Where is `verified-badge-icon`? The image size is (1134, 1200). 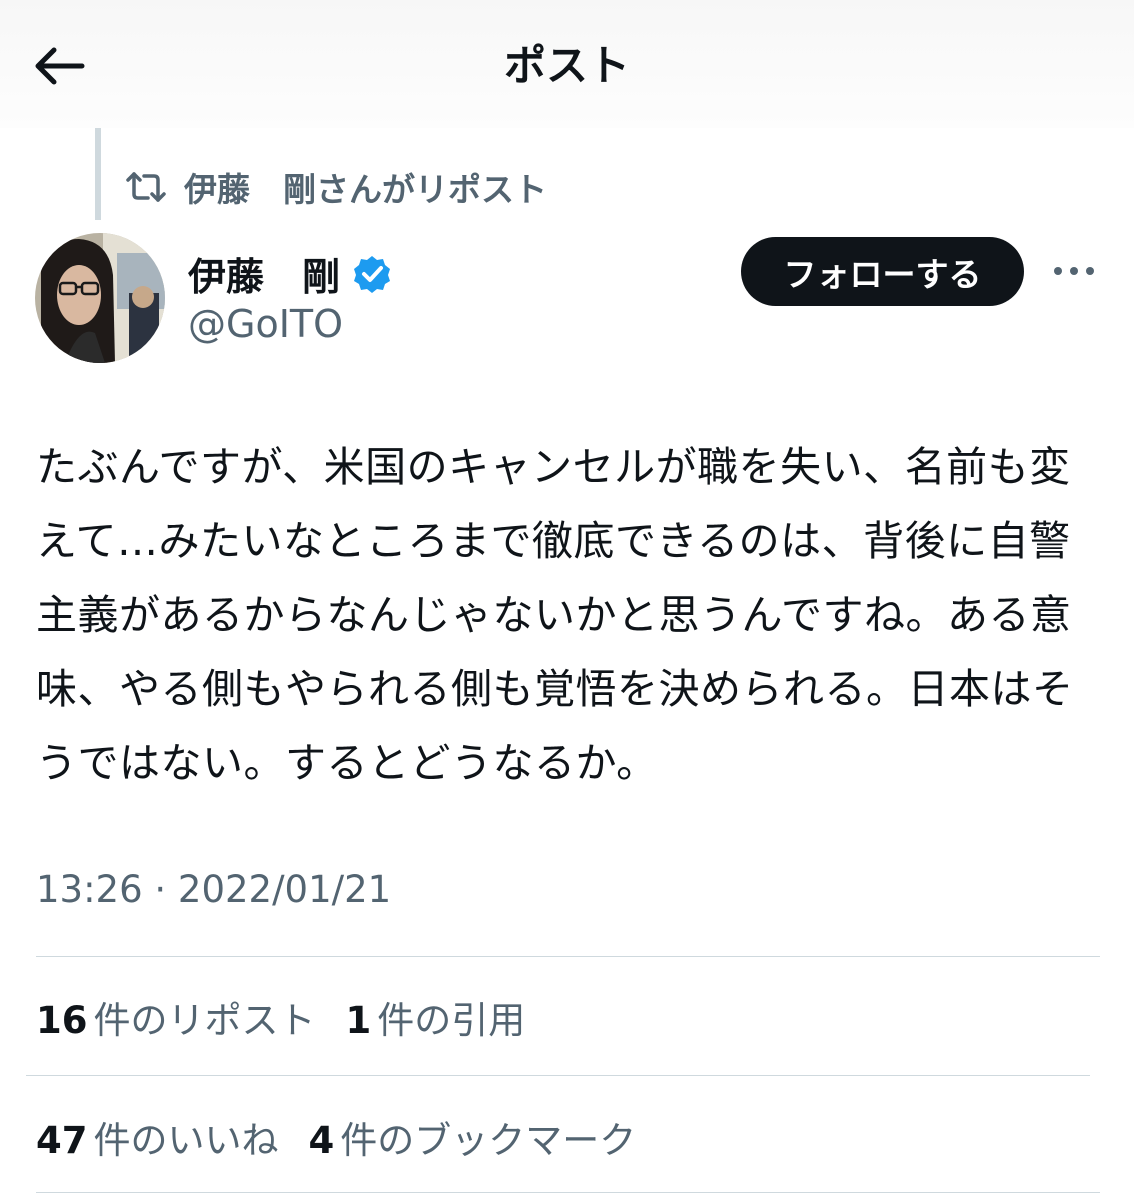
verified-badge-icon is located at coordinates (372, 274).